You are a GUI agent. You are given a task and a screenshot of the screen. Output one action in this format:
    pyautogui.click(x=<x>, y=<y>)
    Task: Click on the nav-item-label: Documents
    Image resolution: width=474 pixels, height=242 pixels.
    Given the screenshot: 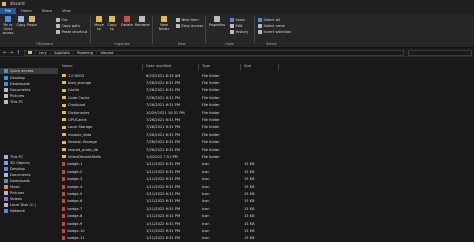 What is the action you would take?
    pyautogui.click(x=20, y=175)
    